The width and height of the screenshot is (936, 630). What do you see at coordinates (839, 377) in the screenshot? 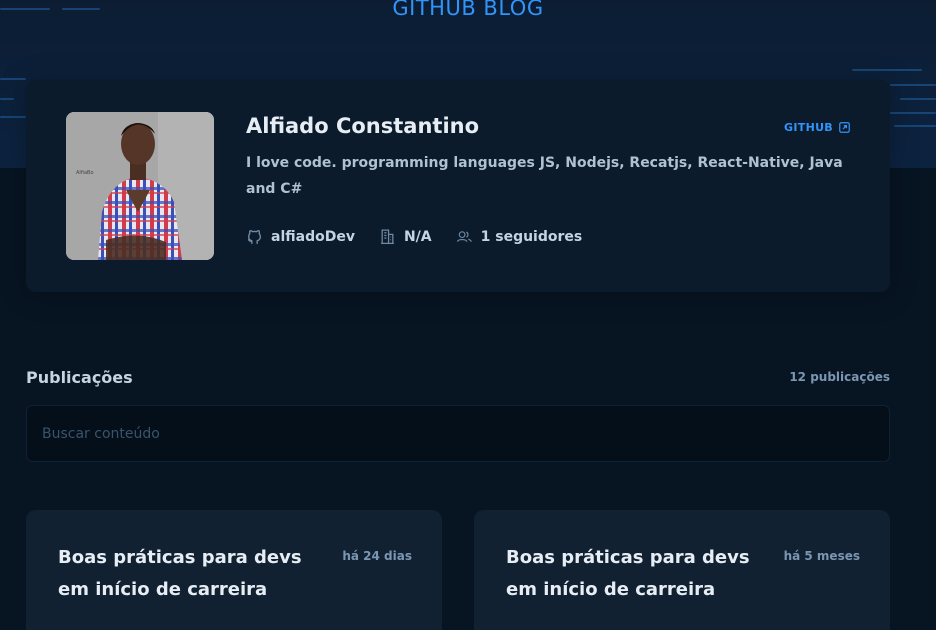
I see `publications-count: 12 publicações` at bounding box center [839, 377].